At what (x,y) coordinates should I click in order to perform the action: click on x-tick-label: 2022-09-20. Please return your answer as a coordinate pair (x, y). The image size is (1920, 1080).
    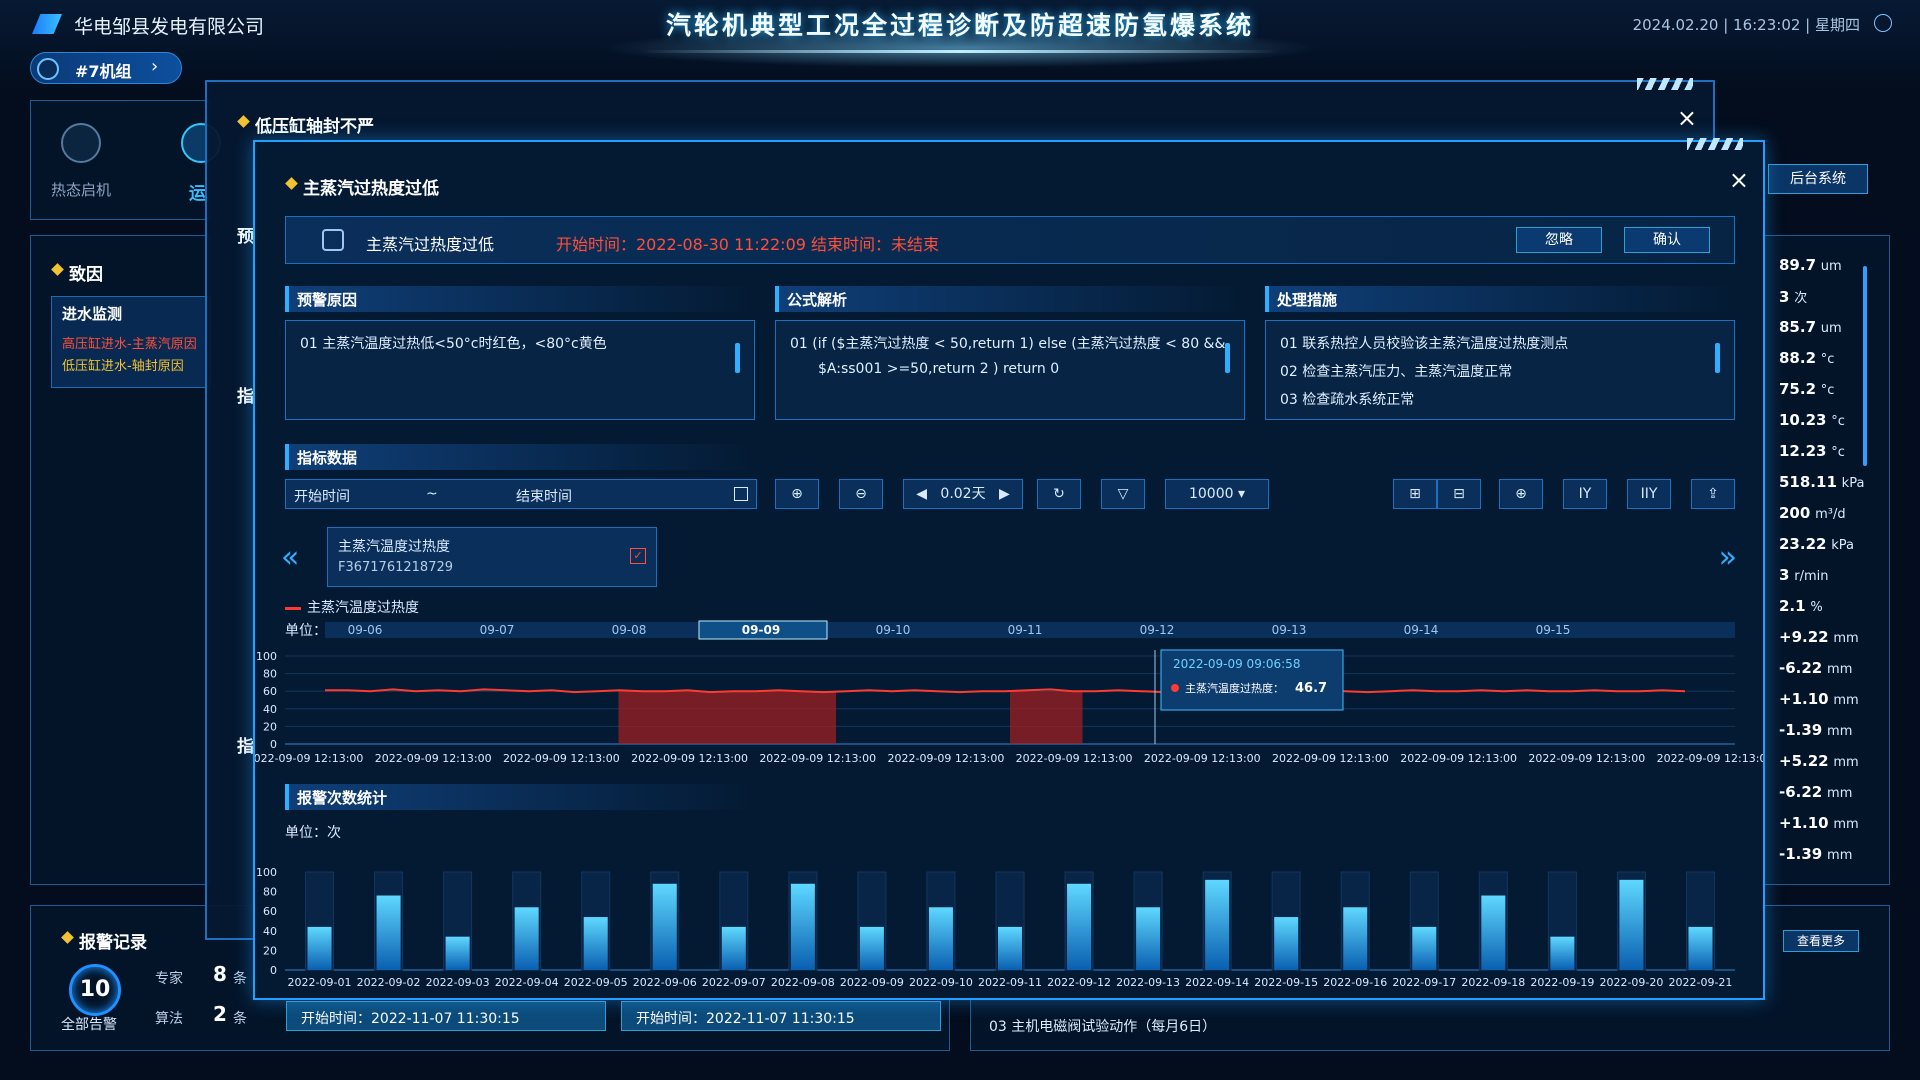
    Looking at the image, I should click on (1631, 982).